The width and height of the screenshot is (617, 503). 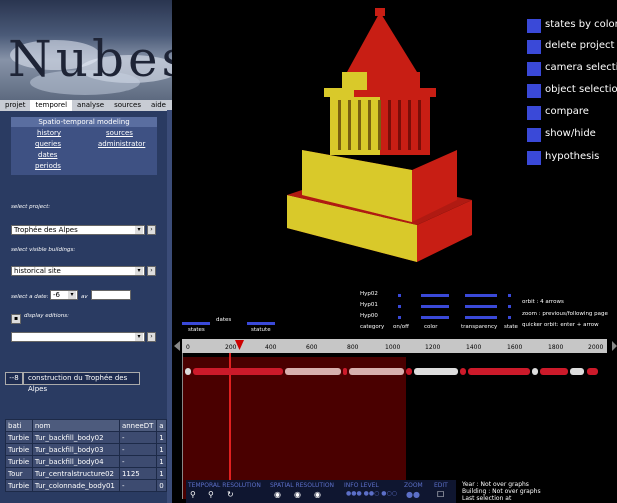 What do you see at coordinates (440, 494) in the screenshot?
I see `edit-checkbox-icon: ☐` at bounding box center [440, 494].